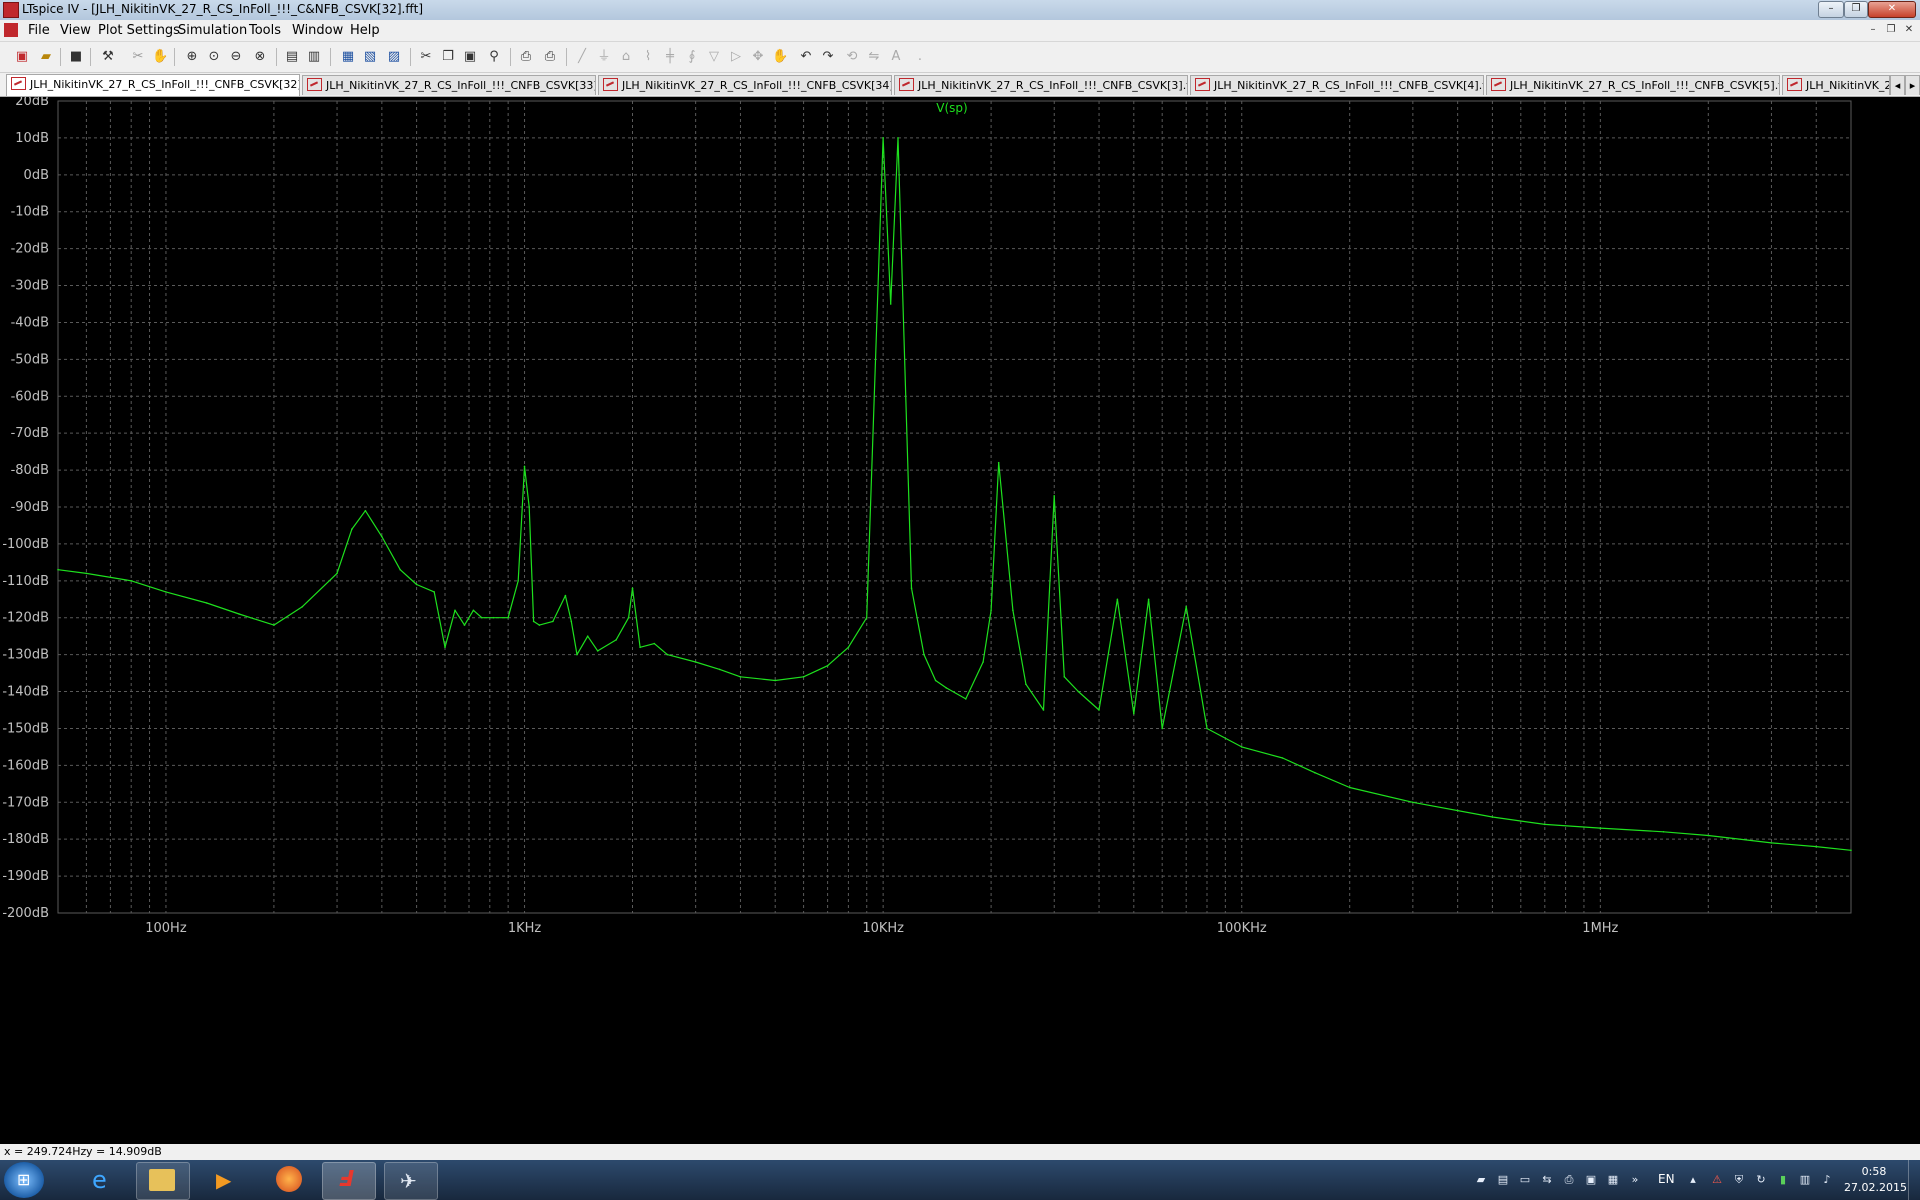  Describe the element at coordinates (896, 57) in the screenshot. I see `text-icon: A` at that location.